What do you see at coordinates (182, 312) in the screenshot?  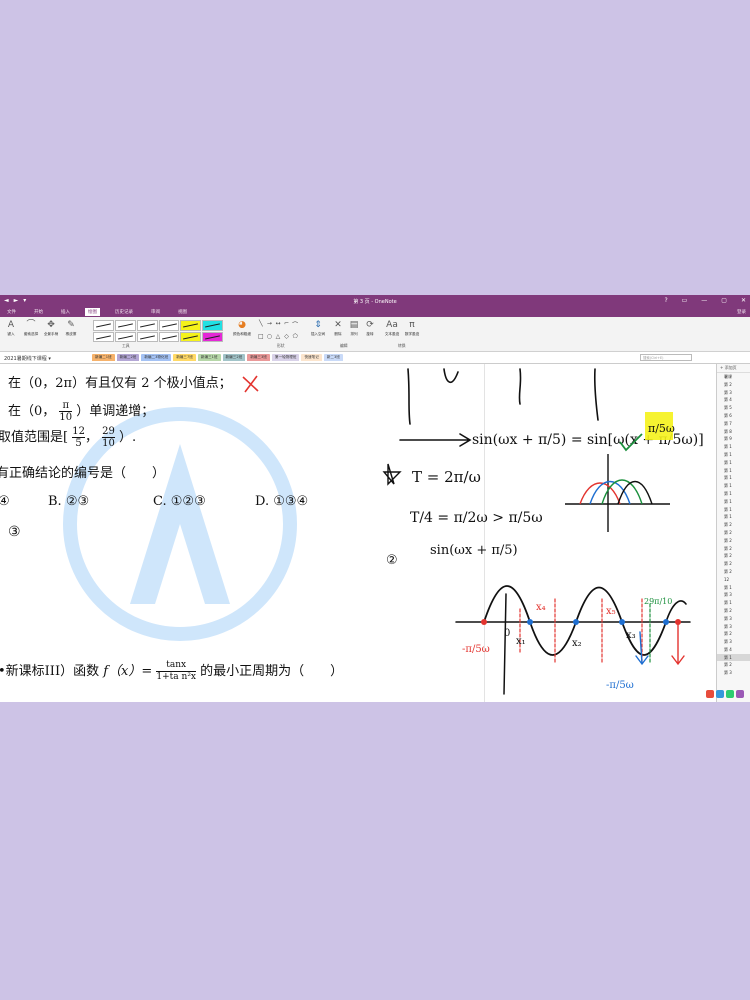 I see `tab-view: 视图` at bounding box center [182, 312].